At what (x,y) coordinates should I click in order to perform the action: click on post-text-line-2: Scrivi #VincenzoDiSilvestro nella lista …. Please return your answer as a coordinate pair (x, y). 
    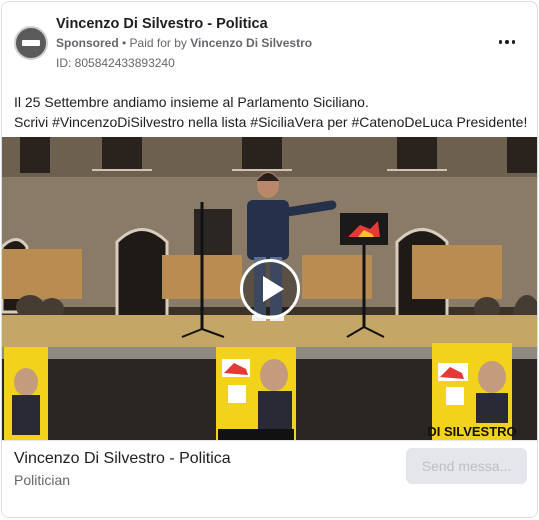
    Looking at the image, I should click on (271, 122).